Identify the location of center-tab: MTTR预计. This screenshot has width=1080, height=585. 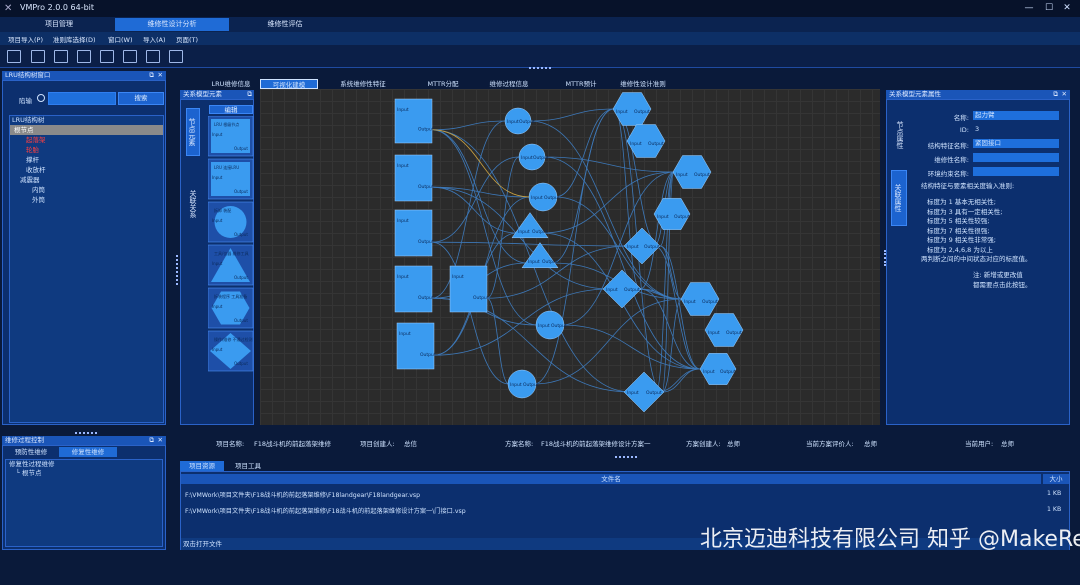
(581, 84).